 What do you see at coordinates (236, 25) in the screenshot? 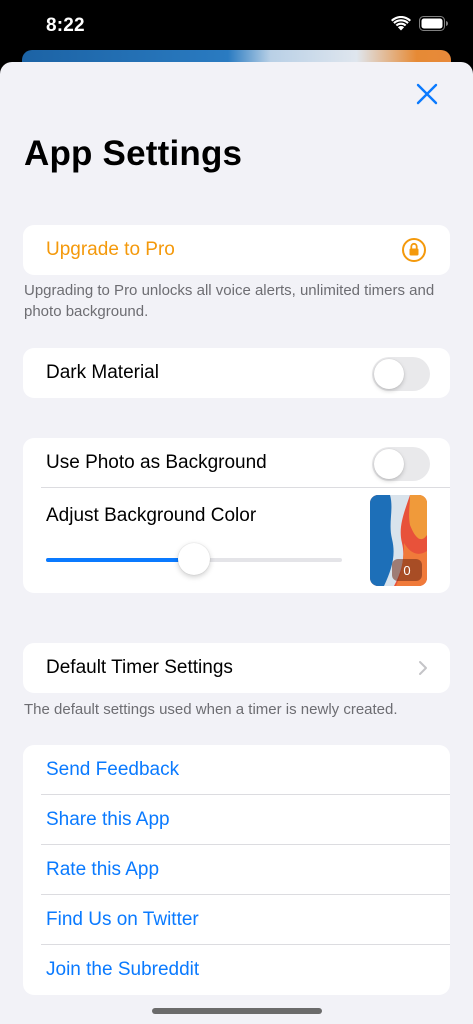
I see `status-bar: 8:22` at bounding box center [236, 25].